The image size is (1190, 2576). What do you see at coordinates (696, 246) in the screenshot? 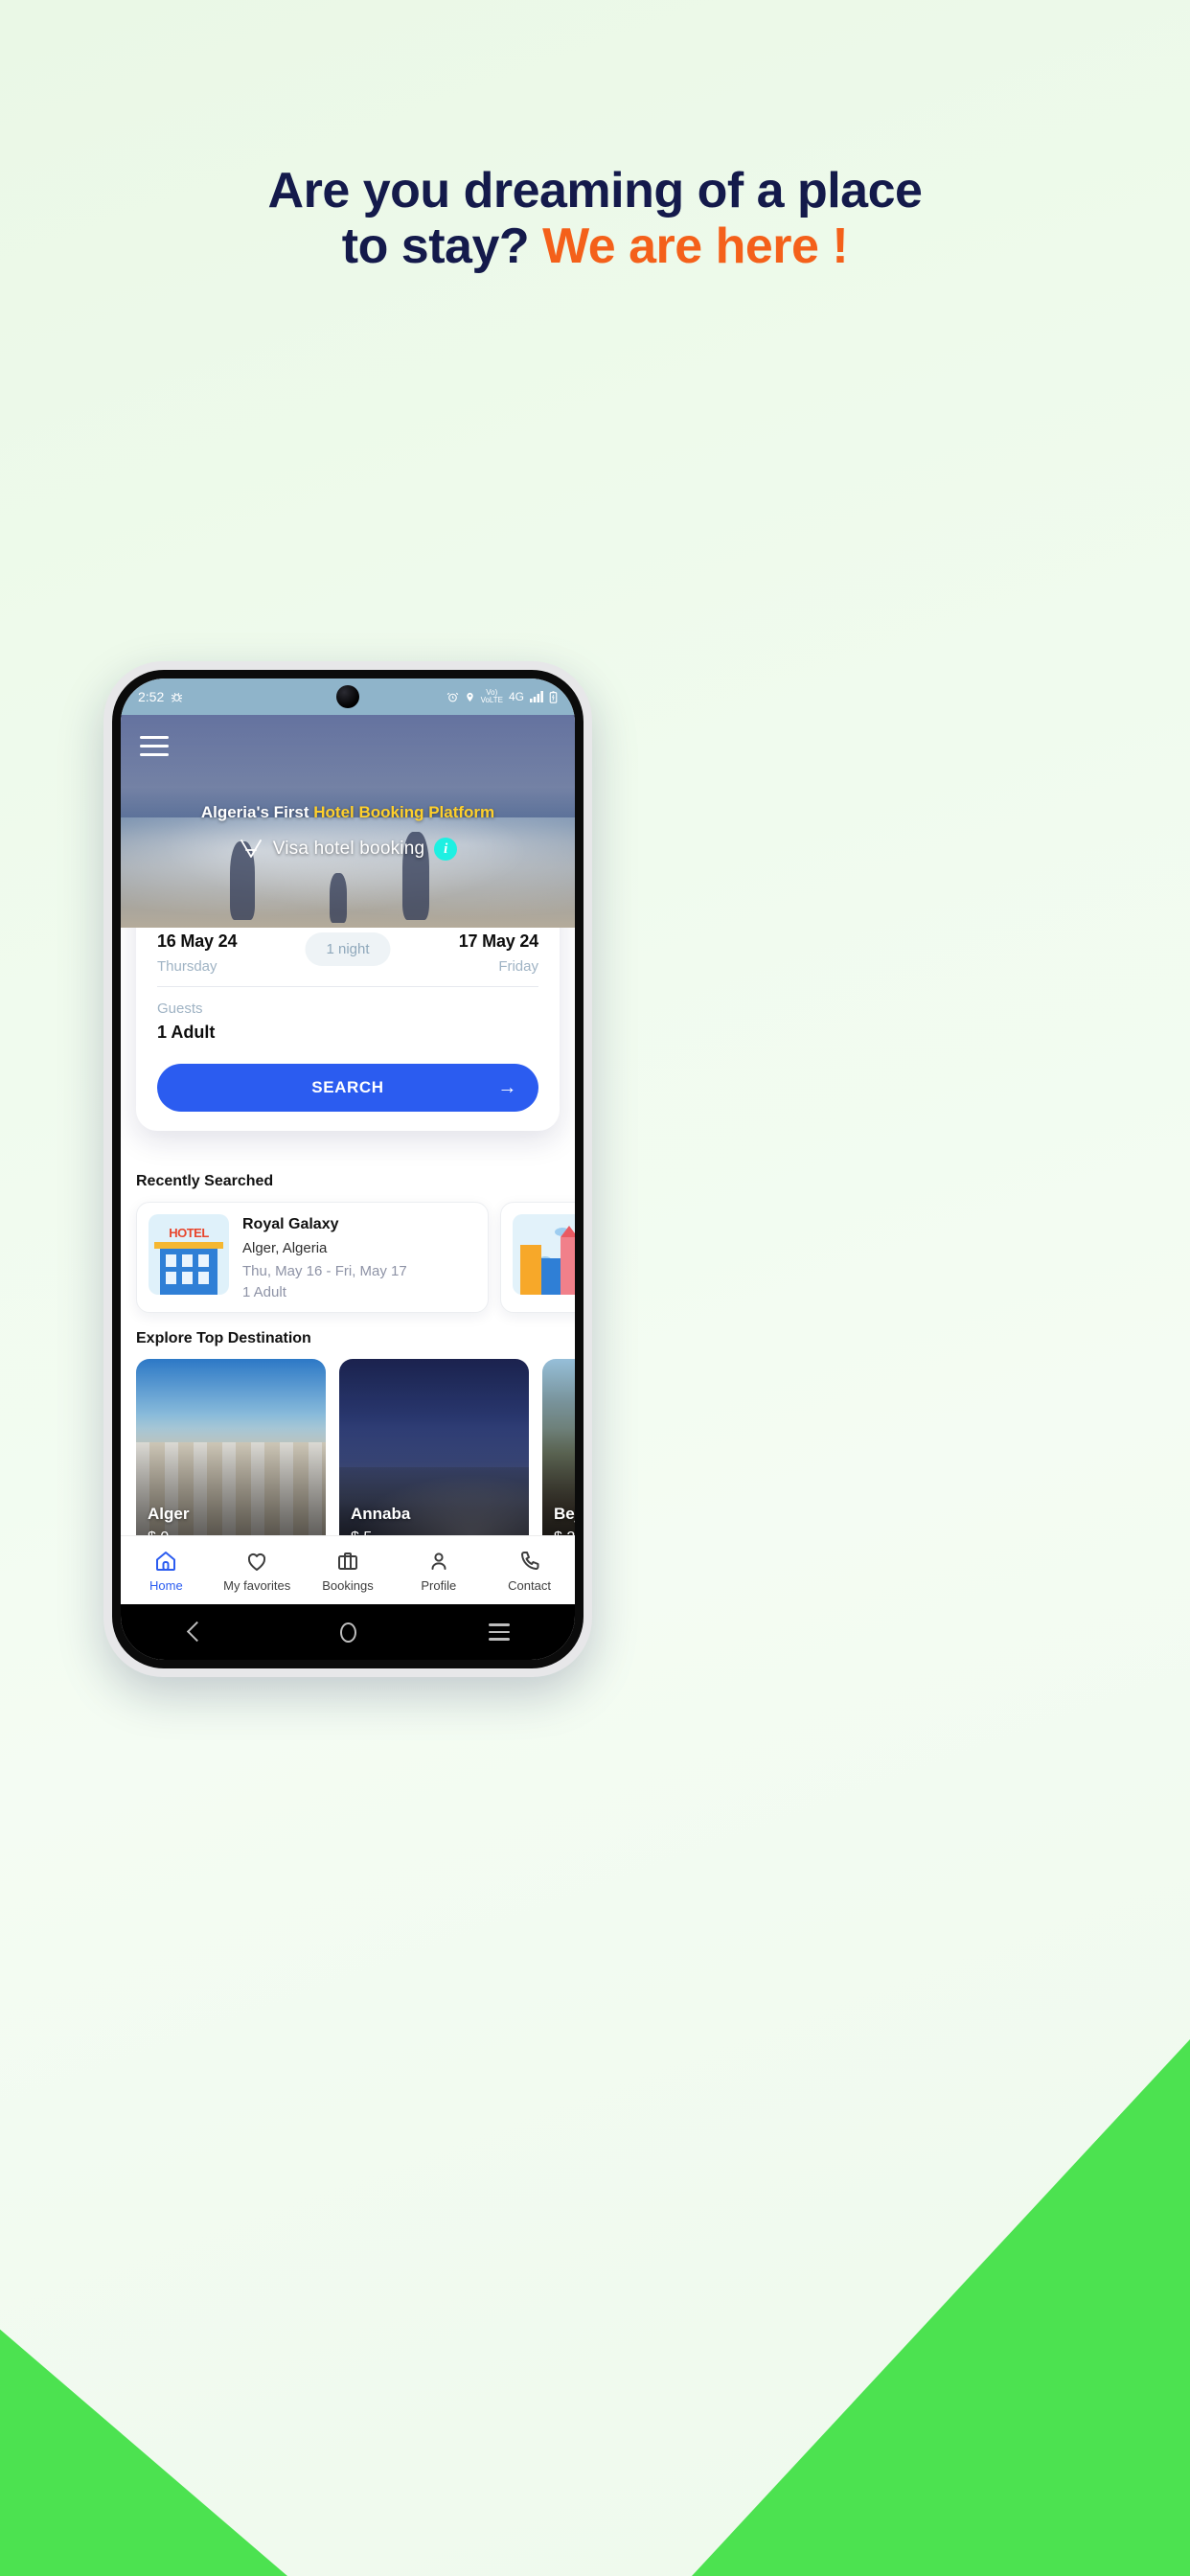
I see `headline-line-2-accent: We are here !` at bounding box center [696, 246].